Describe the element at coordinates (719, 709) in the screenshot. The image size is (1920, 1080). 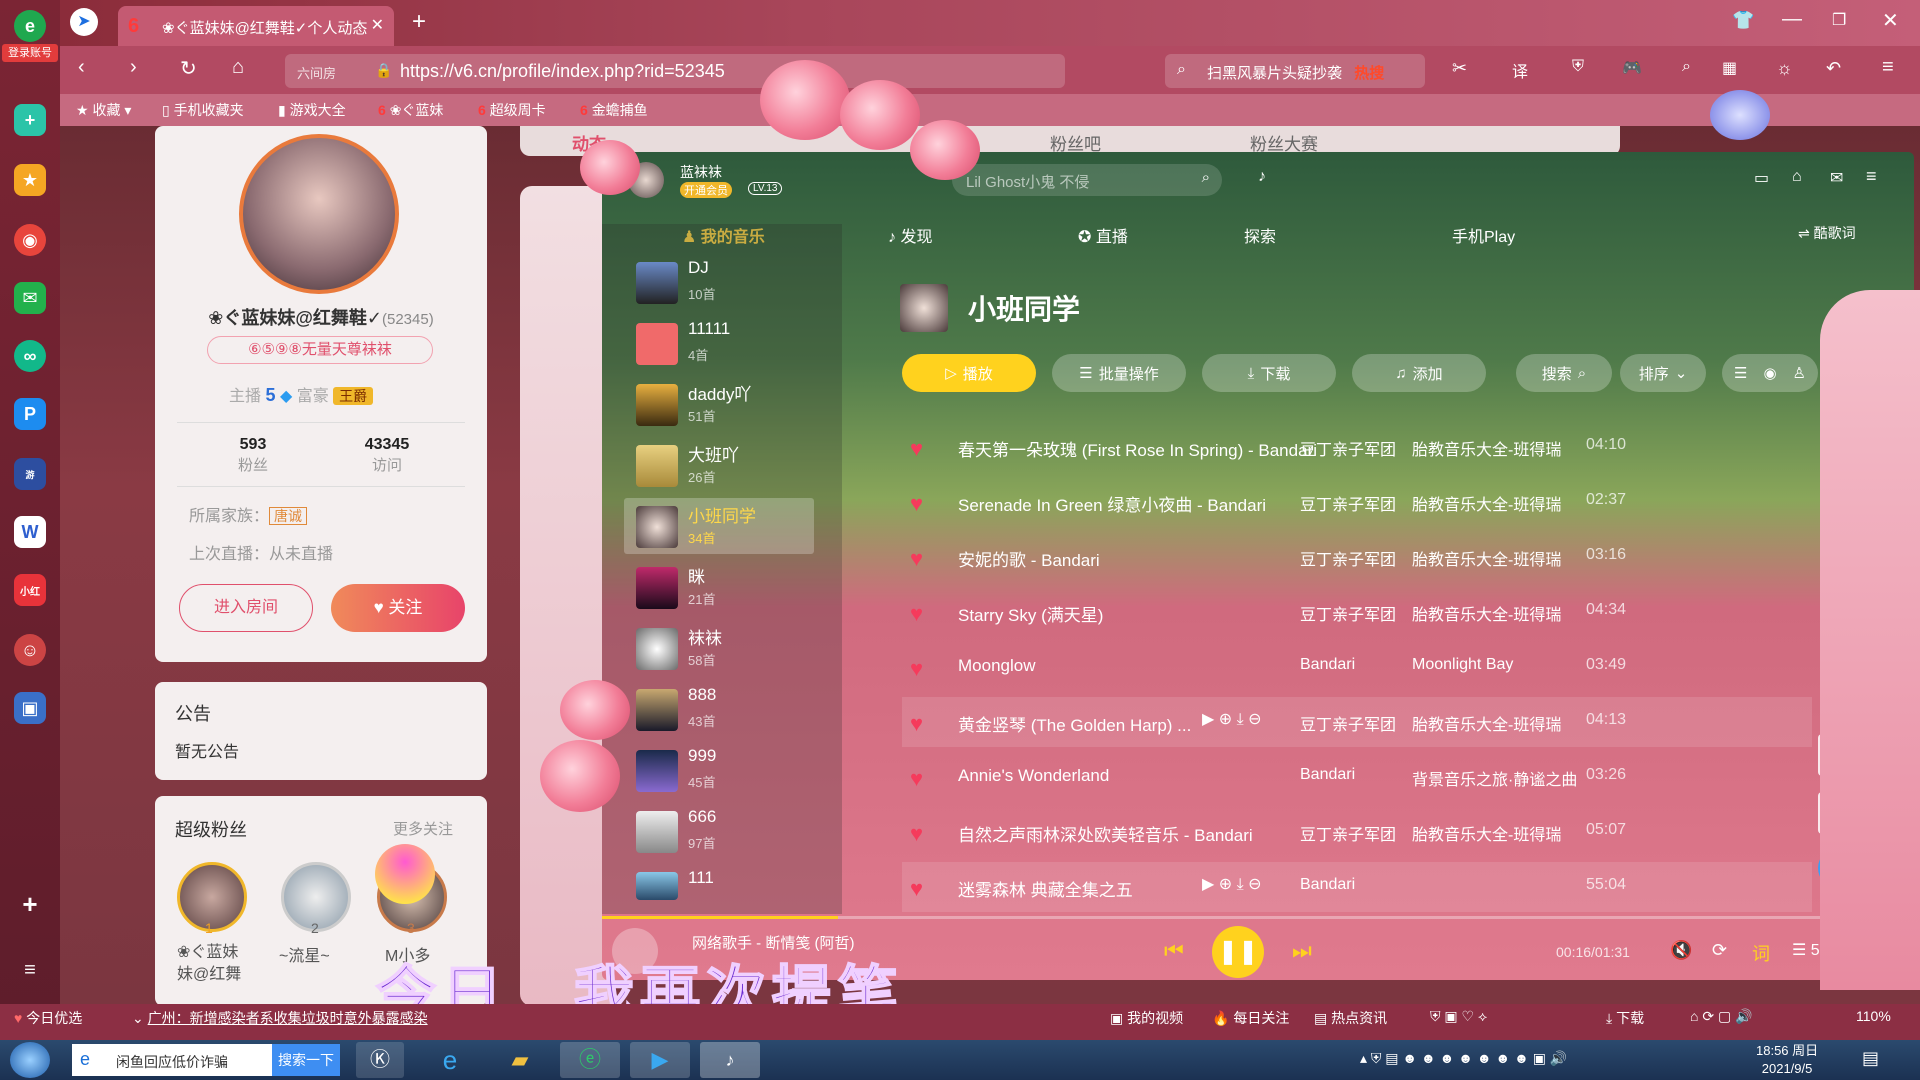
I see `playlist-item: 888 43首` at that location.